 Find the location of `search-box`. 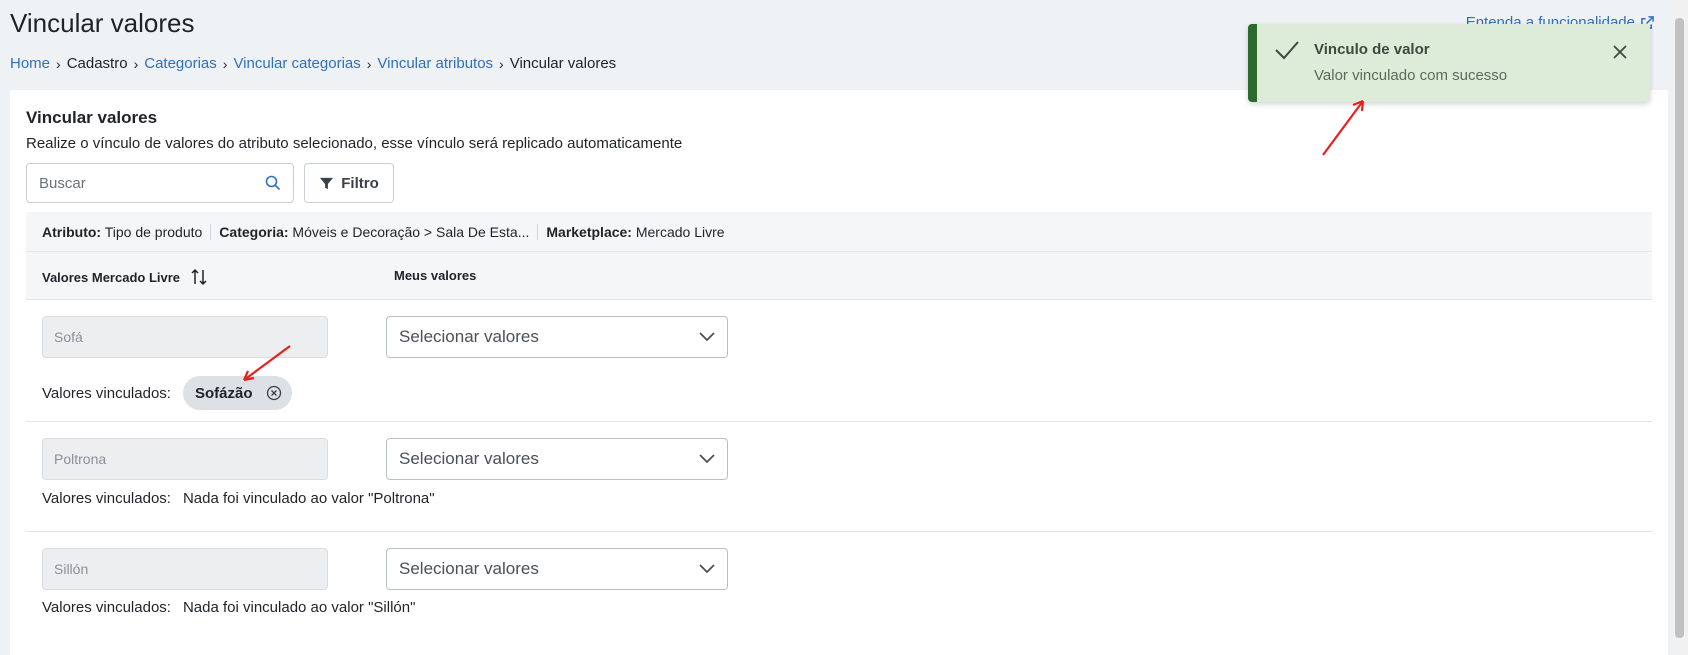

search-box is located at coordinates (160, 183).